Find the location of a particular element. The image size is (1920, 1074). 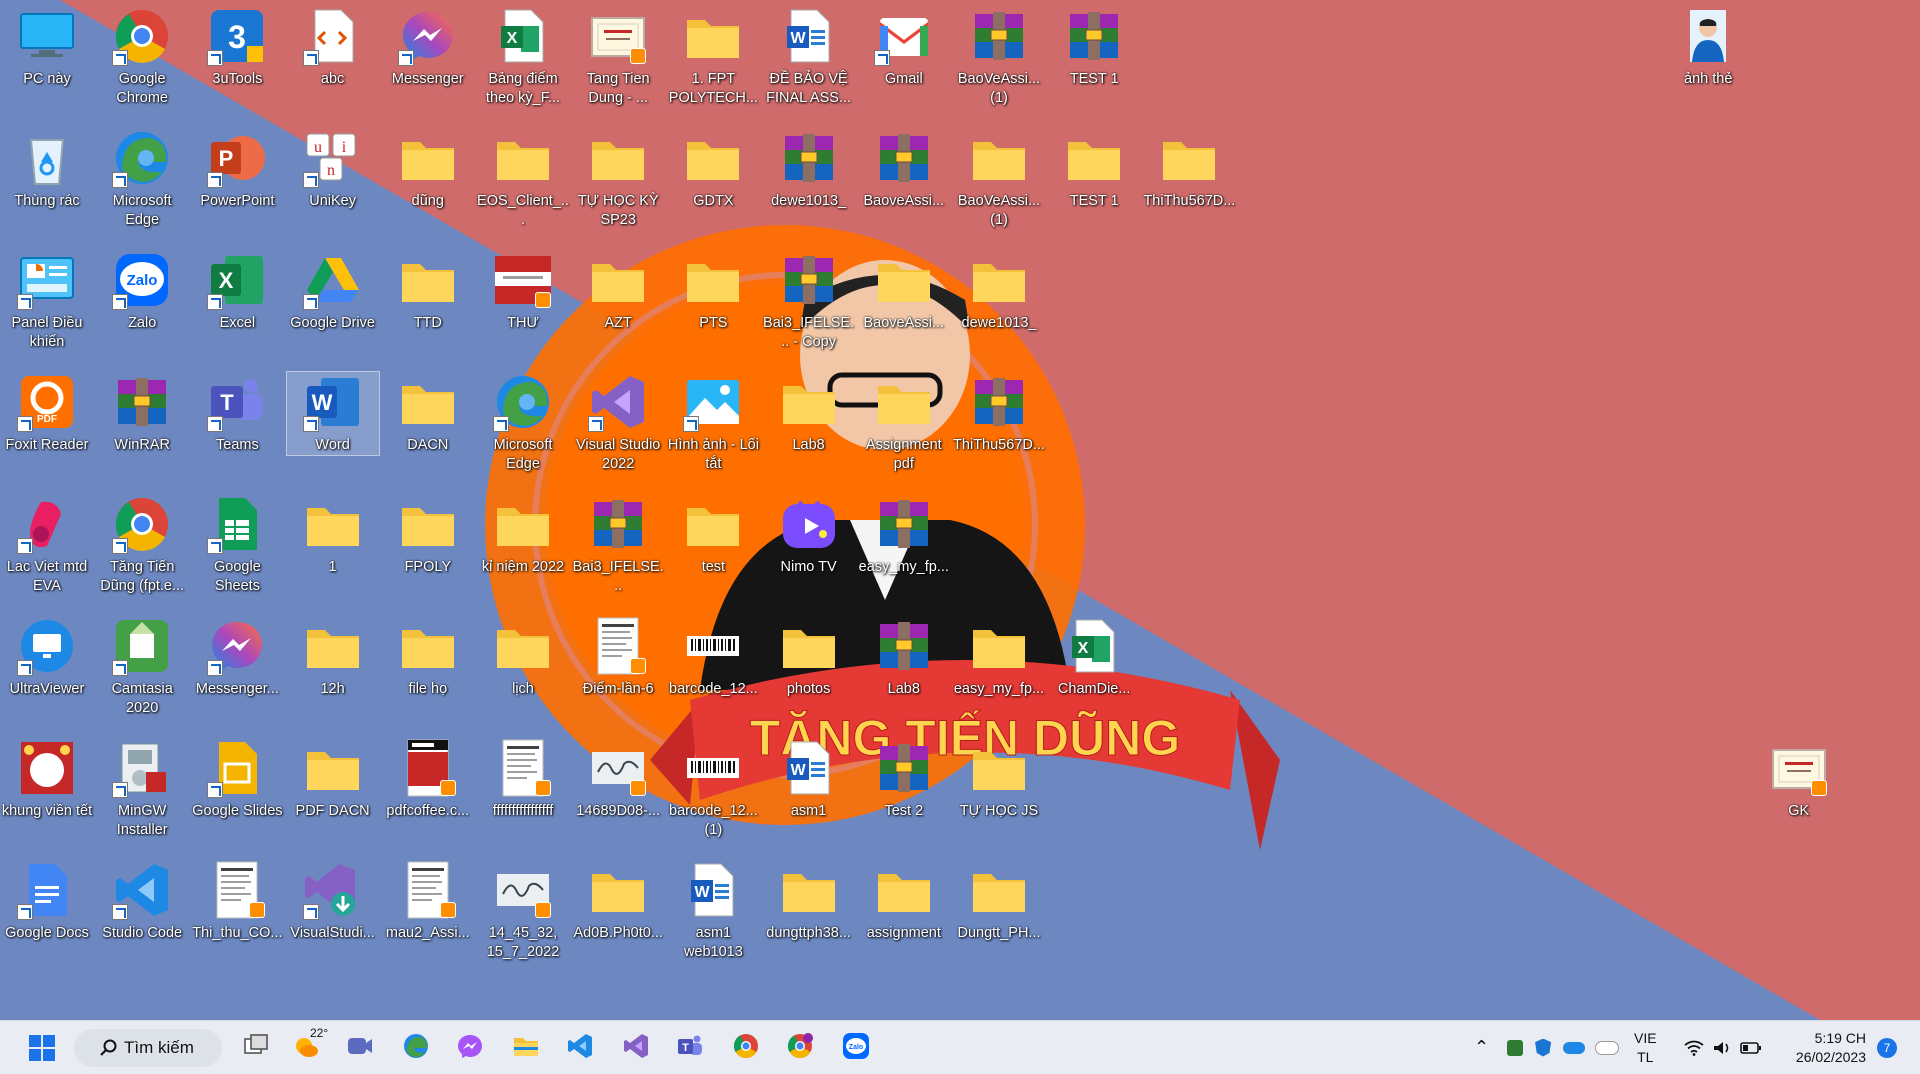

desktop-icon-asm1: Wasm1 is located at coordinates (809, 779).